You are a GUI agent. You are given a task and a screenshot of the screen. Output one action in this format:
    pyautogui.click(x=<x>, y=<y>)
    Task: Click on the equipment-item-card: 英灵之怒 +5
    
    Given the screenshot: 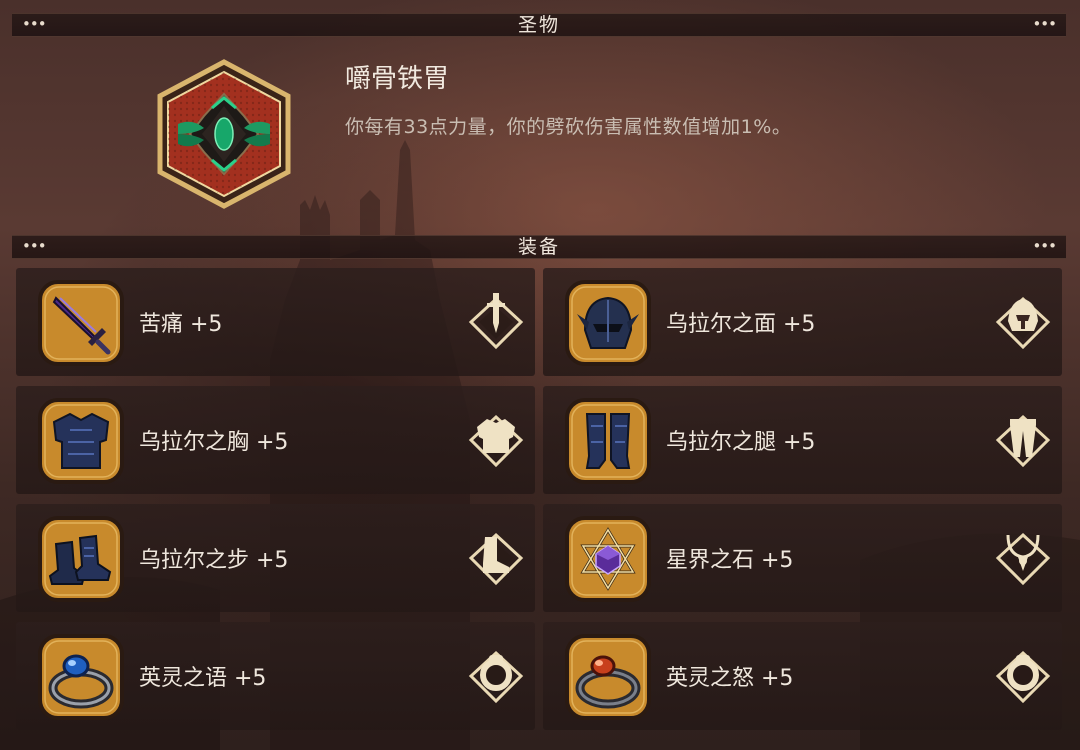 What is the action you would take?
    pyautogui.click(x=802, y=676)
    